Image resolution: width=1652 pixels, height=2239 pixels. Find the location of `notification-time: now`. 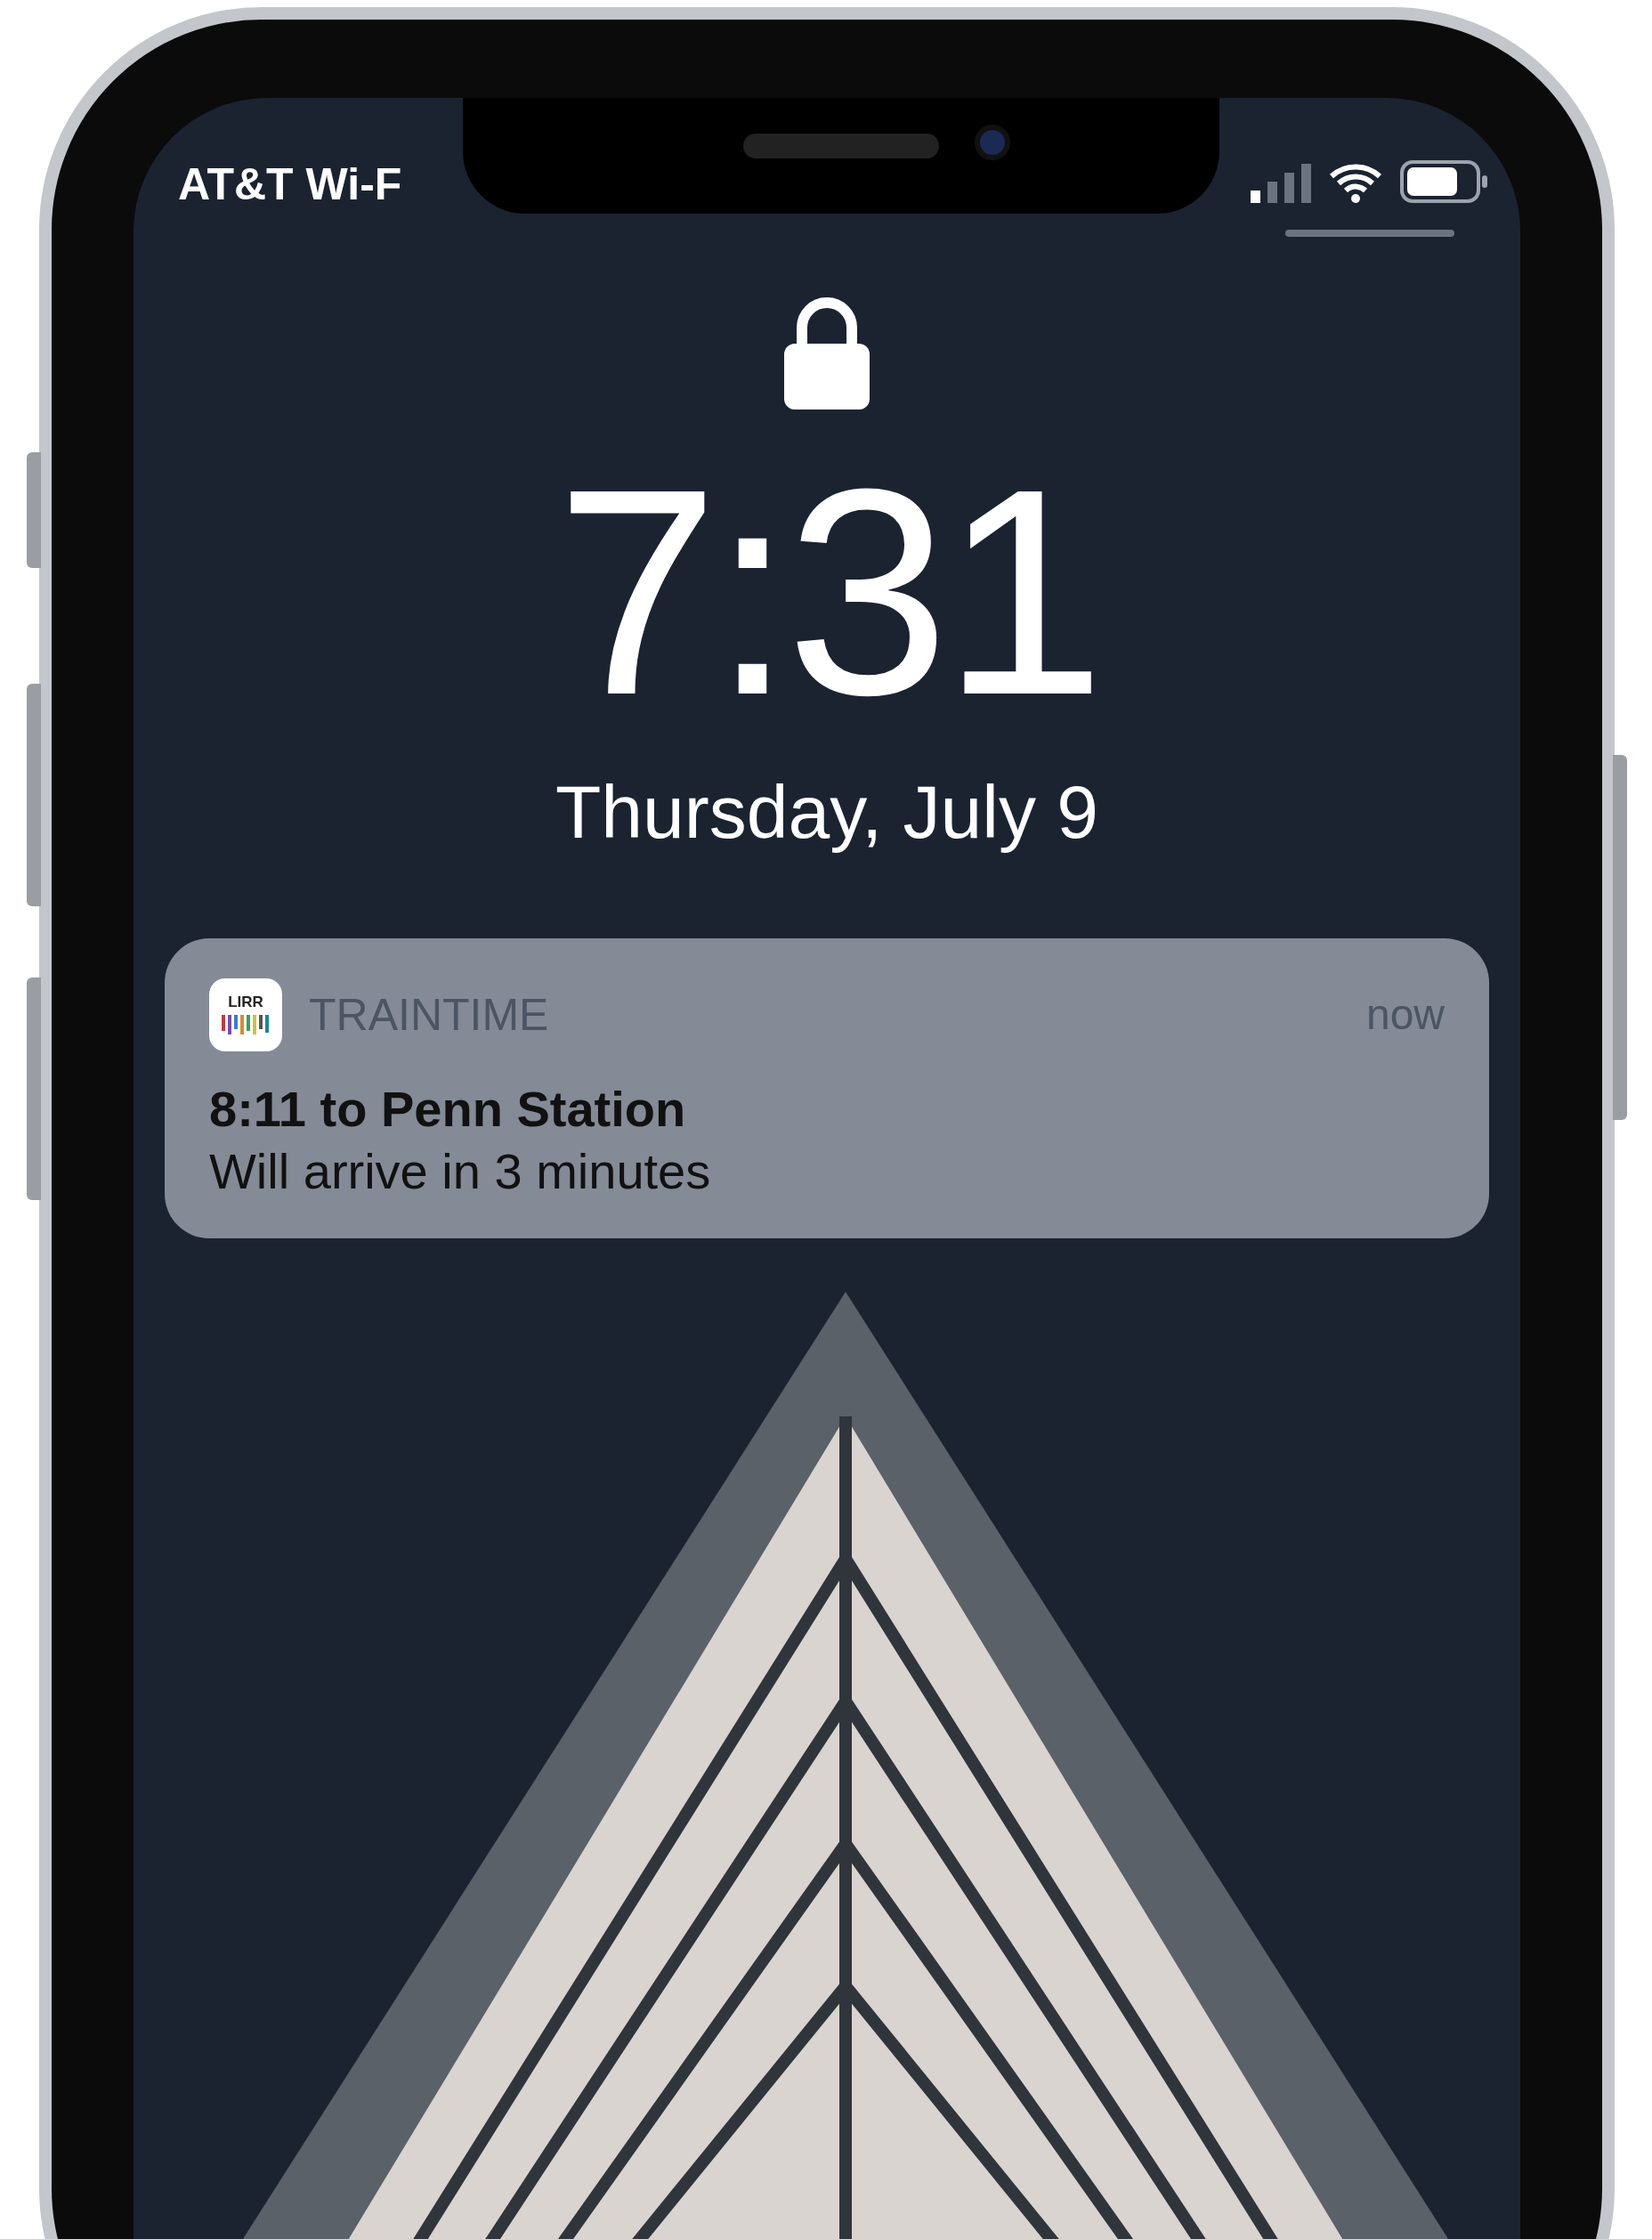

notification-time: now is located at coordinates (1405, 1015).